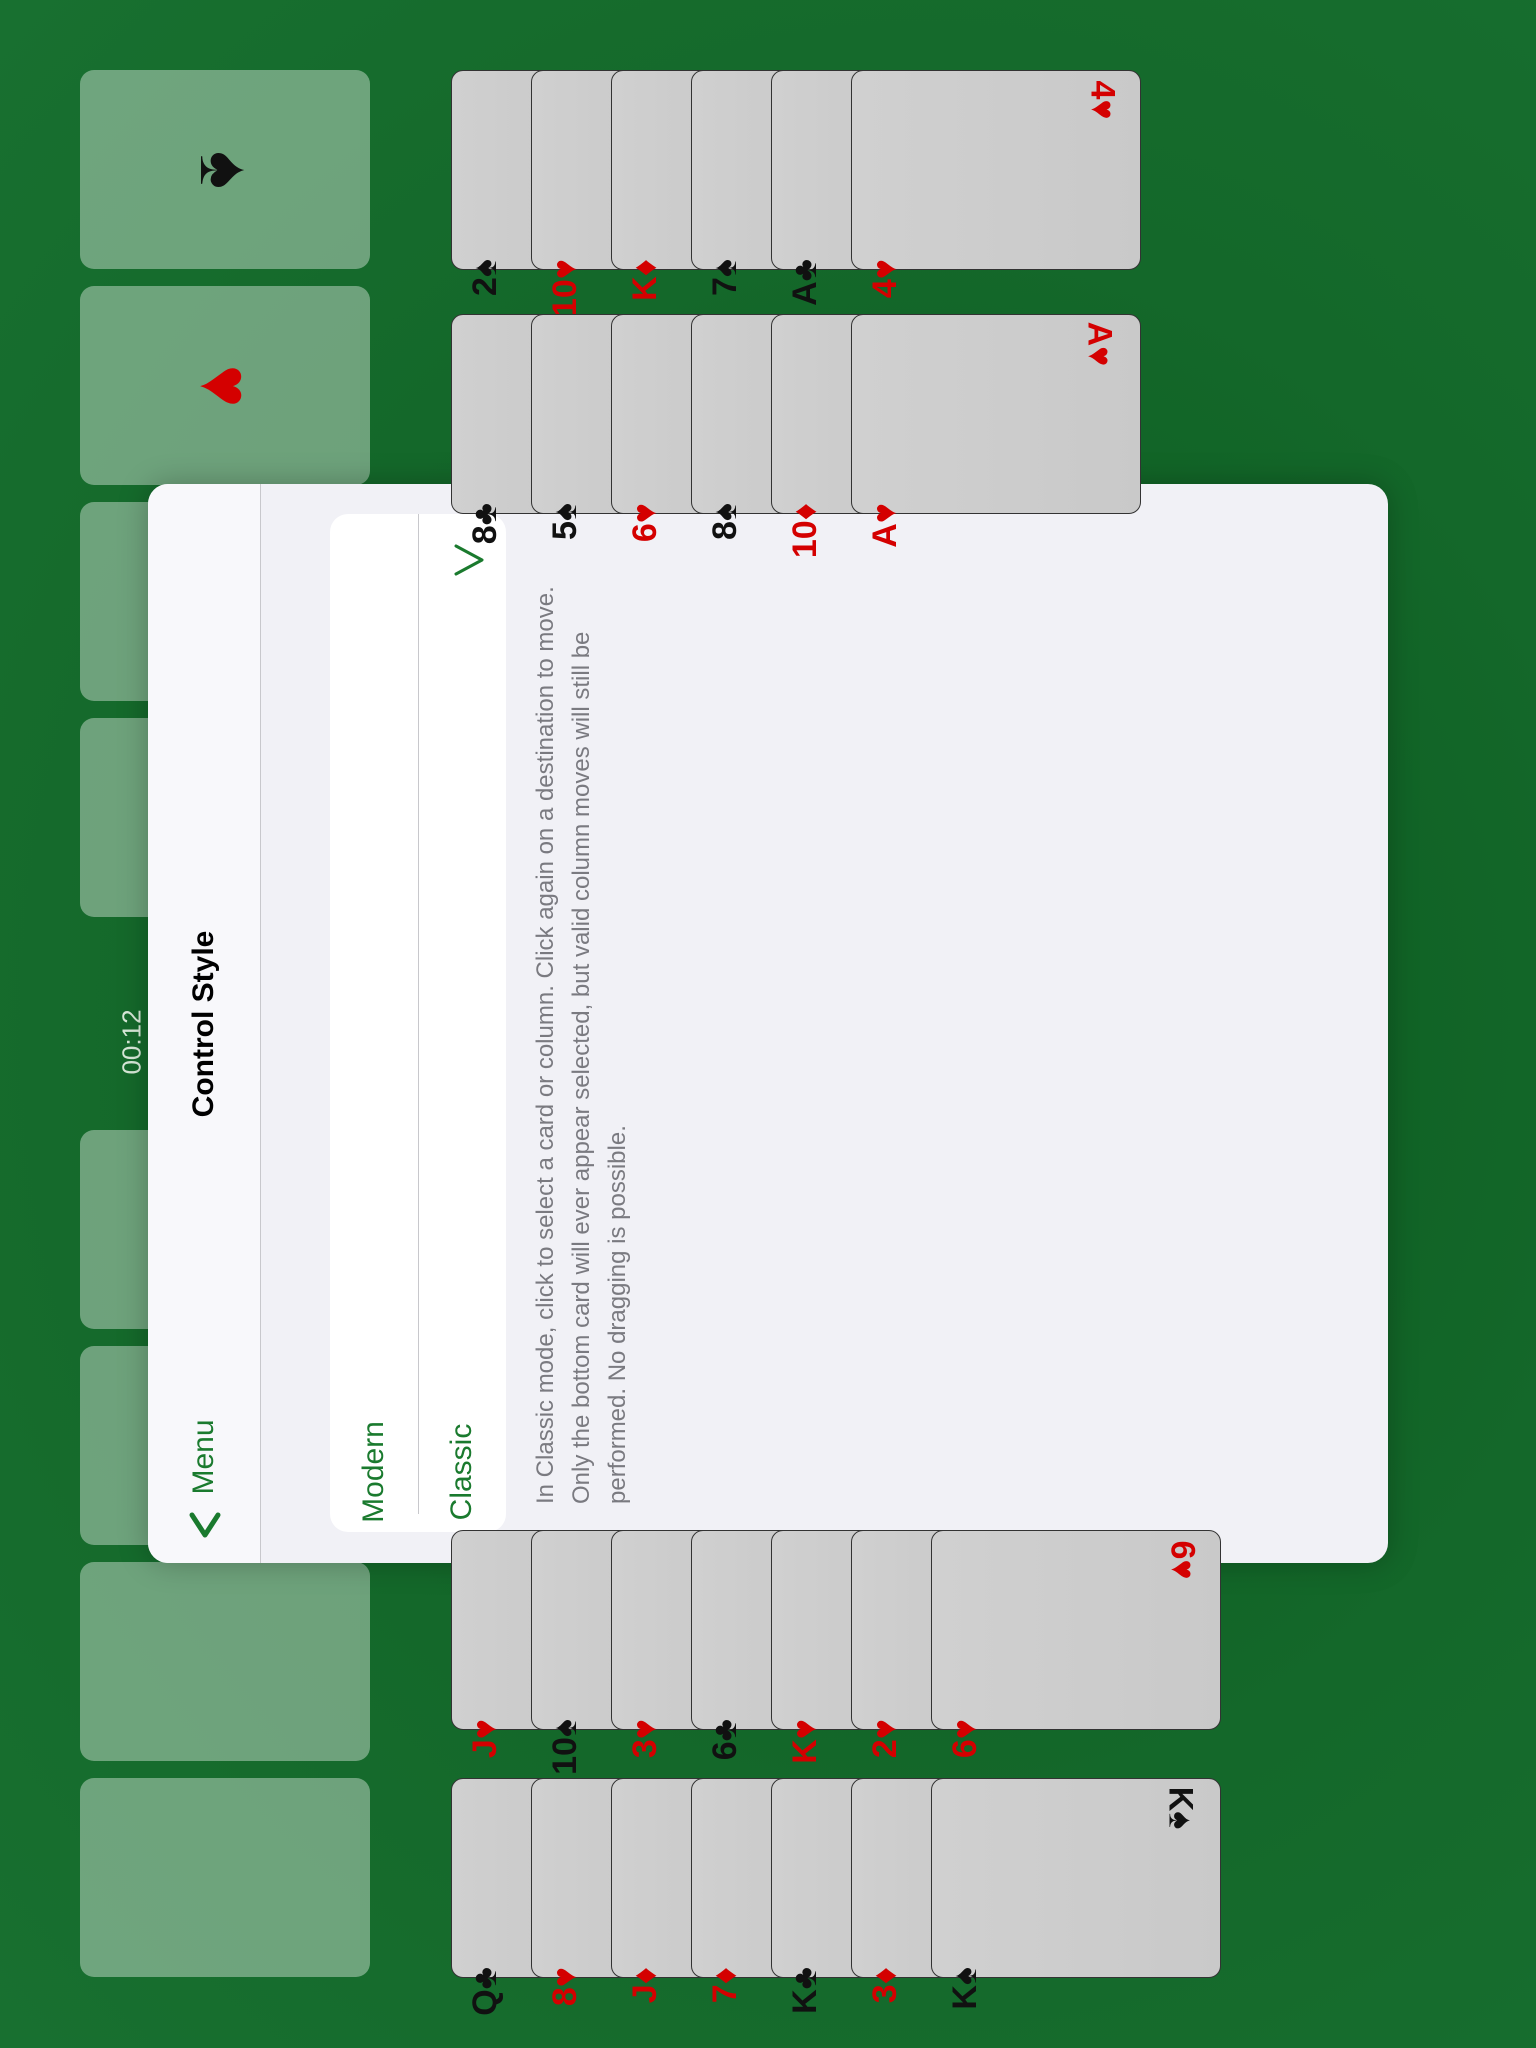 The height and width of the screenshot is (2048, 1536). Describe the element at coordinates (205, 1525) in the screenshot. I see `chevron-left-icon` at that location.